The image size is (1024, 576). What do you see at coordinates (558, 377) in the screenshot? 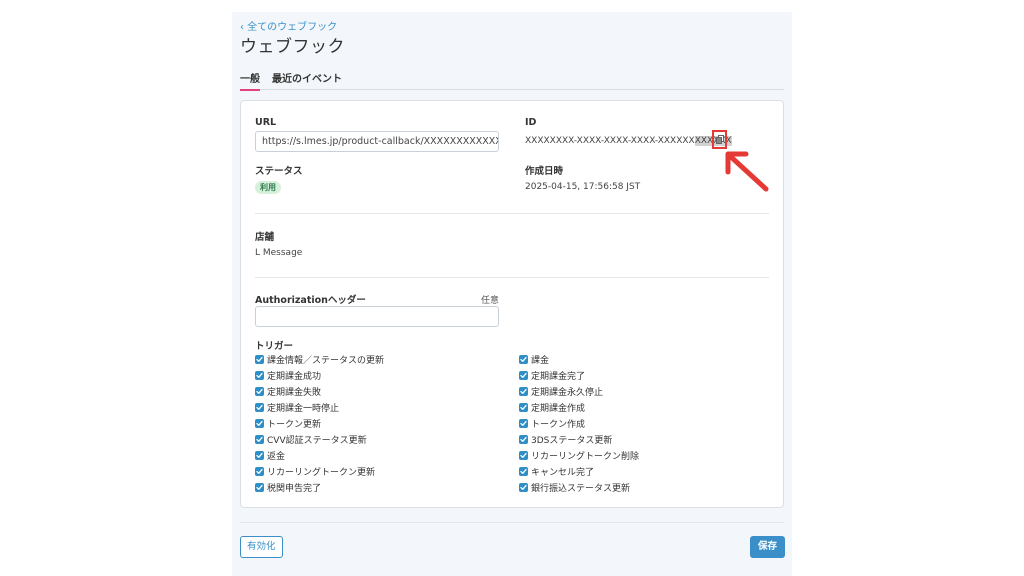
I see `trigger-label: 定期課金完了` at bounding box center [558, 377].